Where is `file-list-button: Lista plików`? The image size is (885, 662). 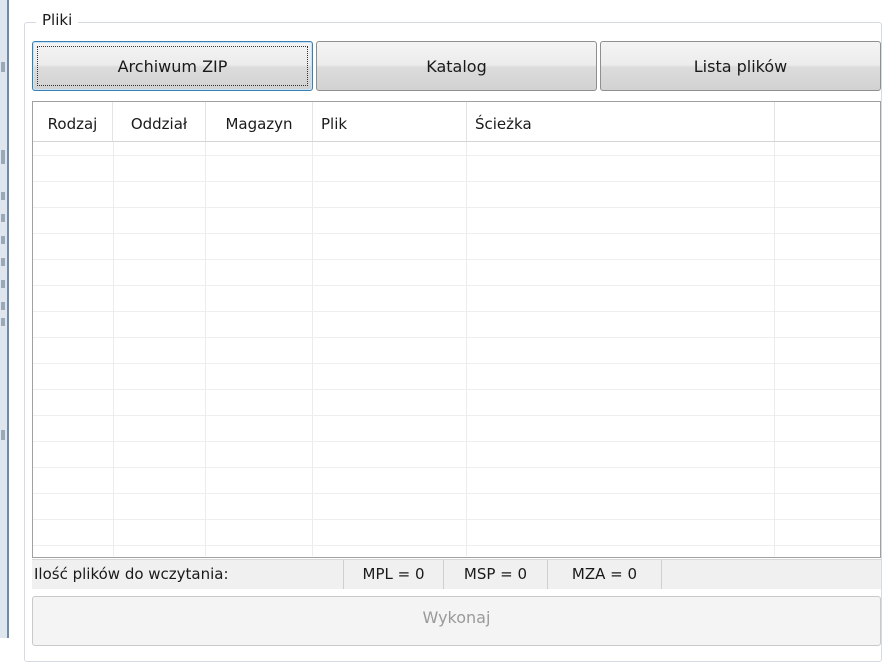
file-list-button: Lista plików is located at coordinates (740, 66).